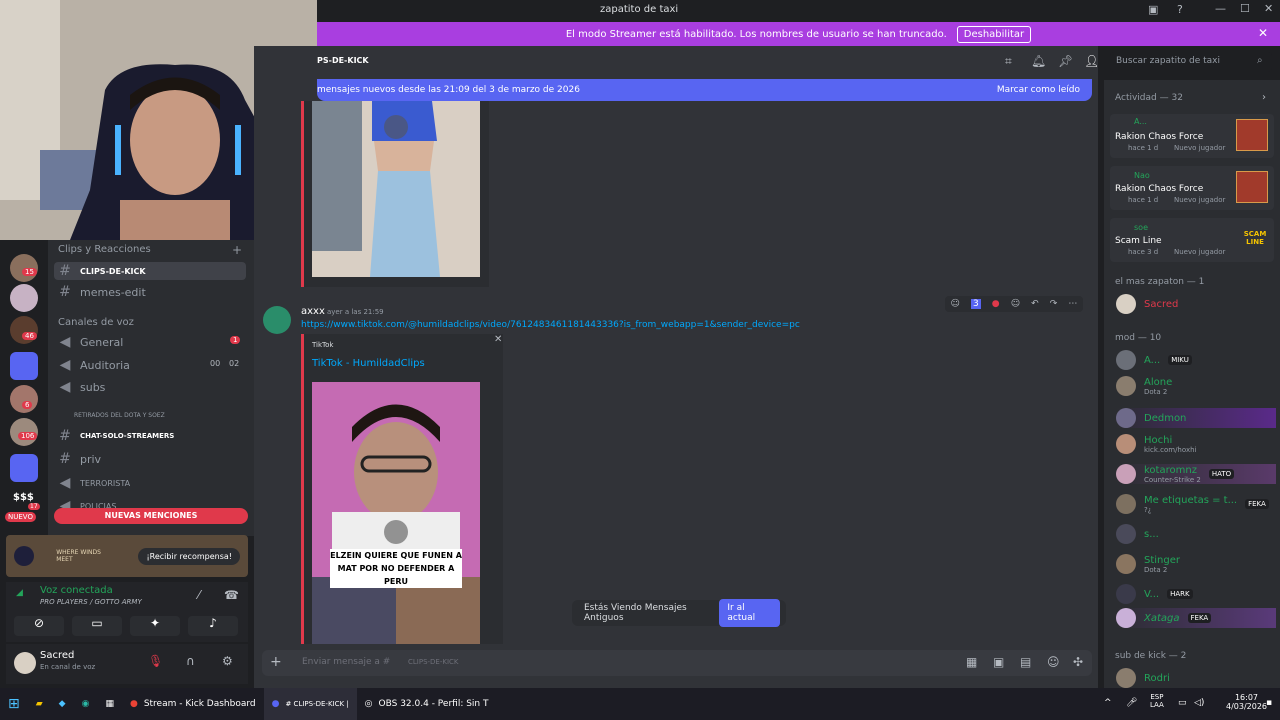 This screenshot has height=720, width=1280. I want to click on screen-share-button: ▭, so click(97, 626).